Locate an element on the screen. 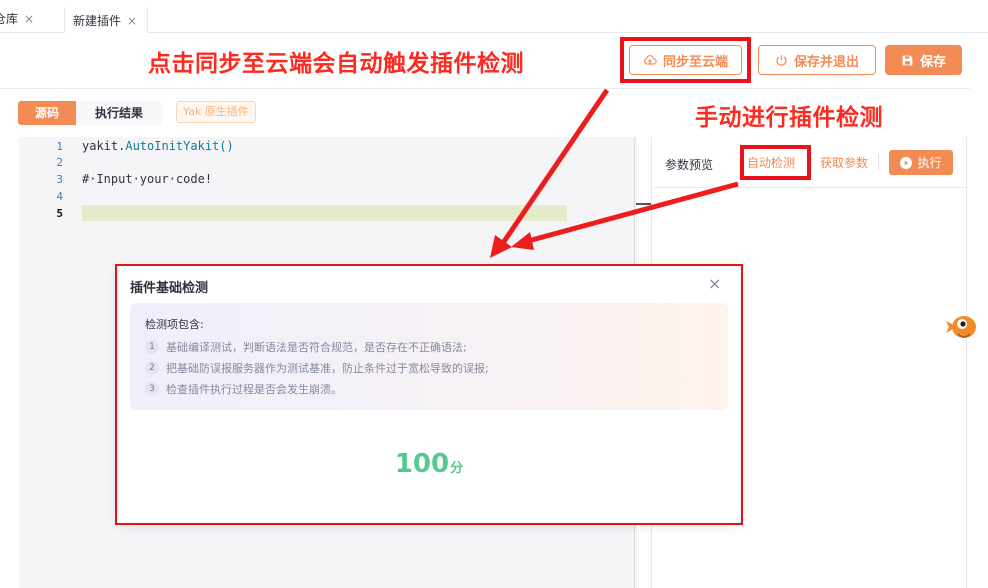 The width and height of the screenshot is (988, 588). list-item: 3 检查插件执行过程是否会发生崩溃。 is located at coordinates (243, 389).